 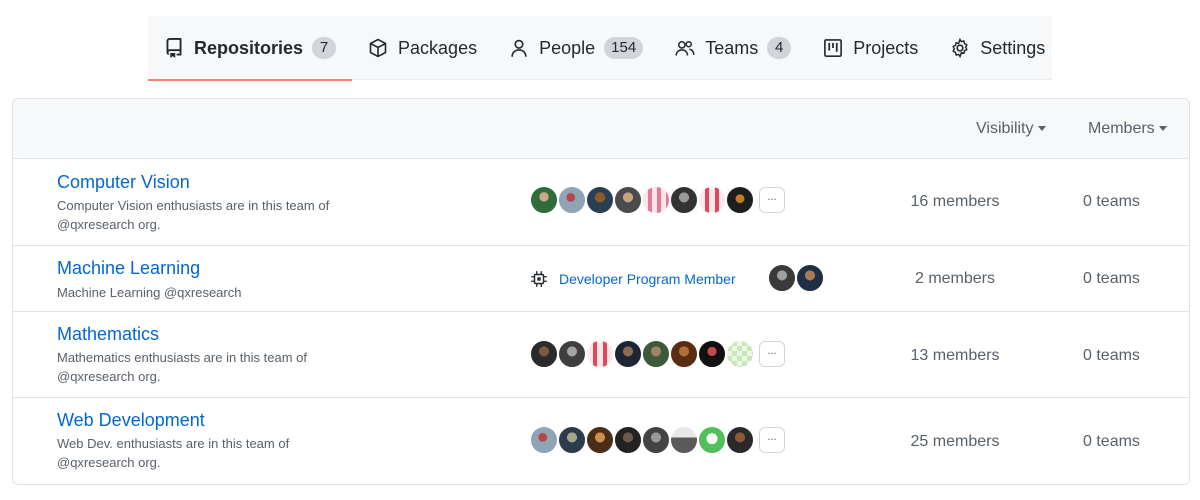 I want to click on person-icon, so click(x=519, y=48).